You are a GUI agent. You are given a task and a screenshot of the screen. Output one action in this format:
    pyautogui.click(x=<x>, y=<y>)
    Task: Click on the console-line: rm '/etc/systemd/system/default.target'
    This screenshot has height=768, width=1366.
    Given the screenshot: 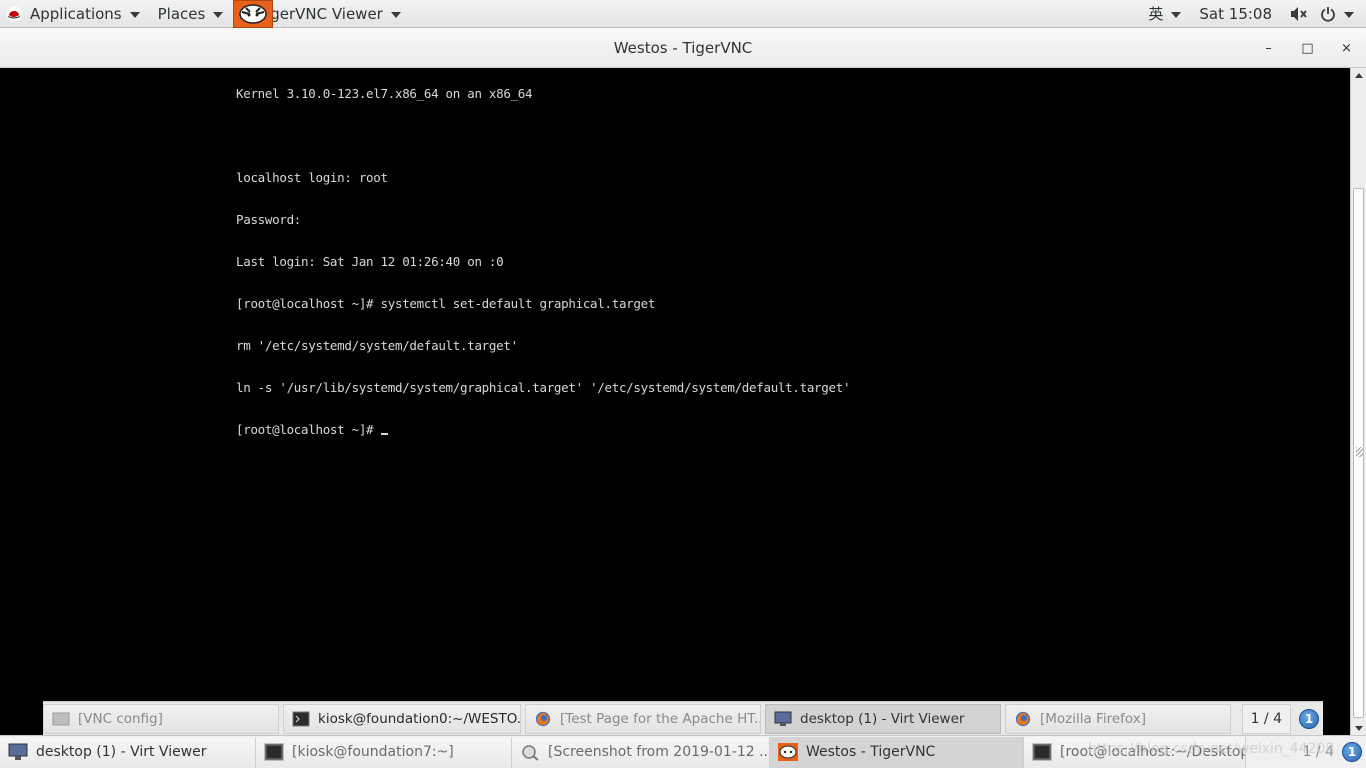 What is the action you would take?
    pyautogui.click(x=377, y=345)
    